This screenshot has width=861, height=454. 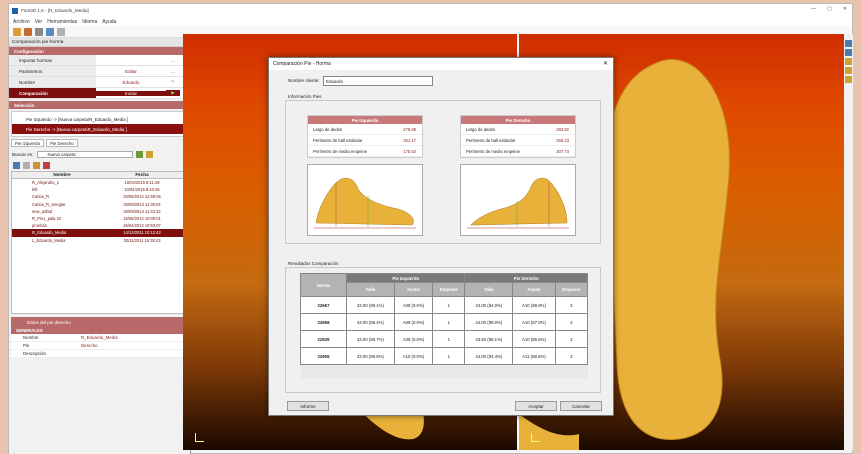 What do you see at coordinates (99, 225) in the screenshot?
I see `file-row: prueba1 26/04/2013 10:53:07` at bounding box center [99, 225].